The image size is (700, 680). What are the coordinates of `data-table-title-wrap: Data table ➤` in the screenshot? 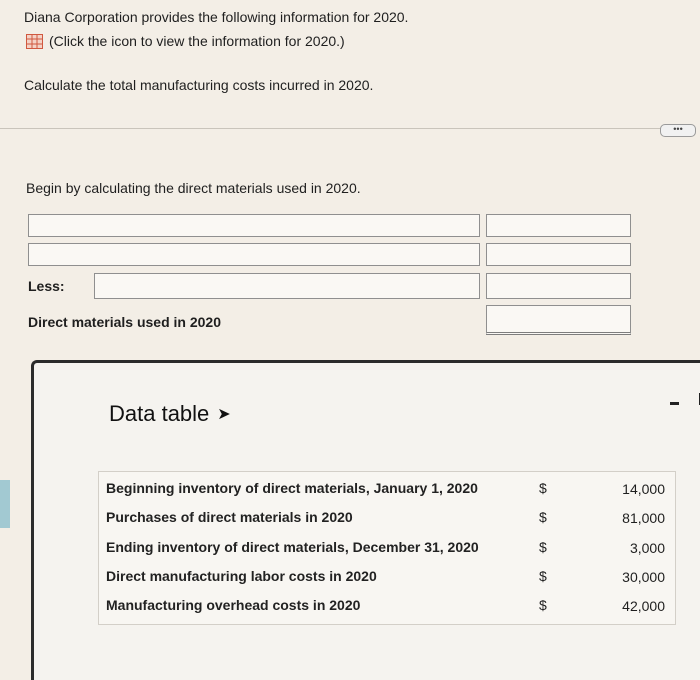 It's located at (170, 414).